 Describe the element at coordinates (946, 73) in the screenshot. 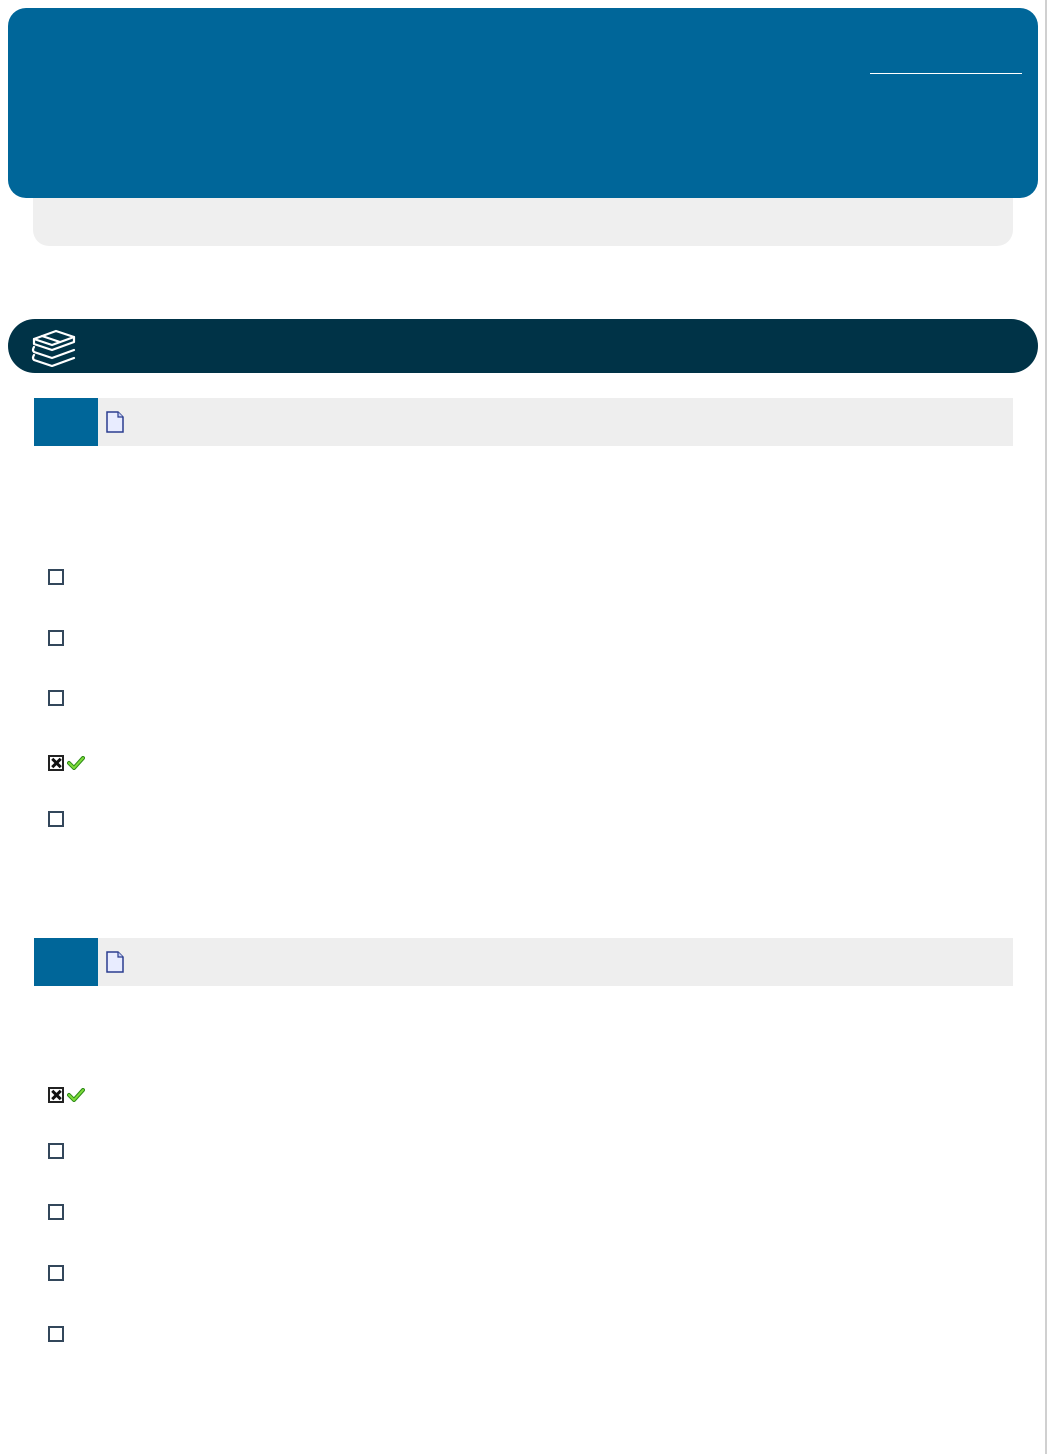

I see `header-divider` at that location.